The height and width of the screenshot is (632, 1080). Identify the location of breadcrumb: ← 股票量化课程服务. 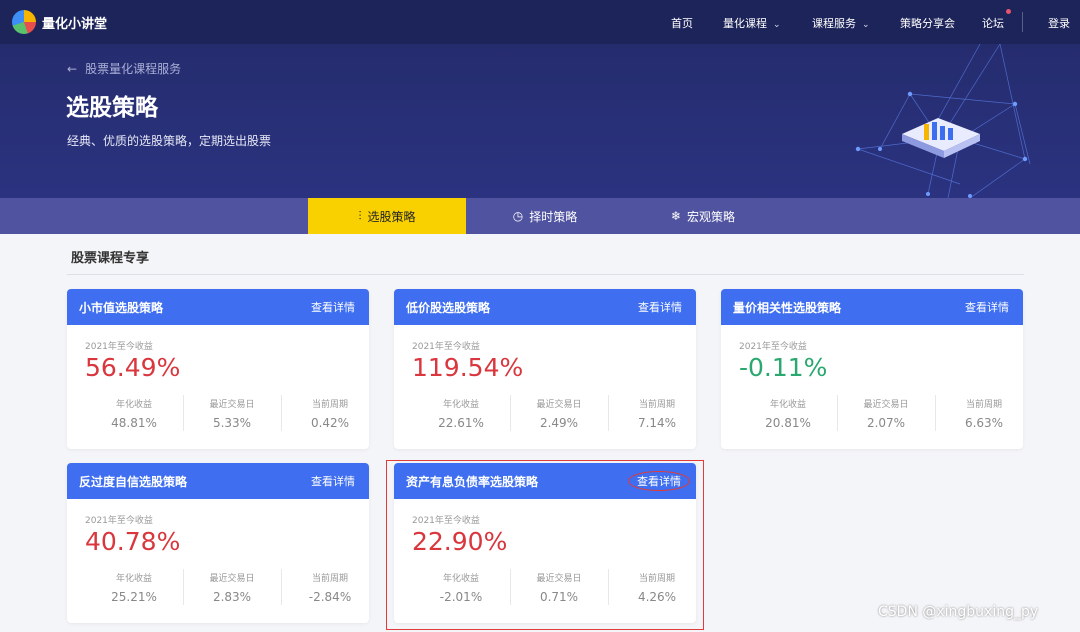
(124, 68).